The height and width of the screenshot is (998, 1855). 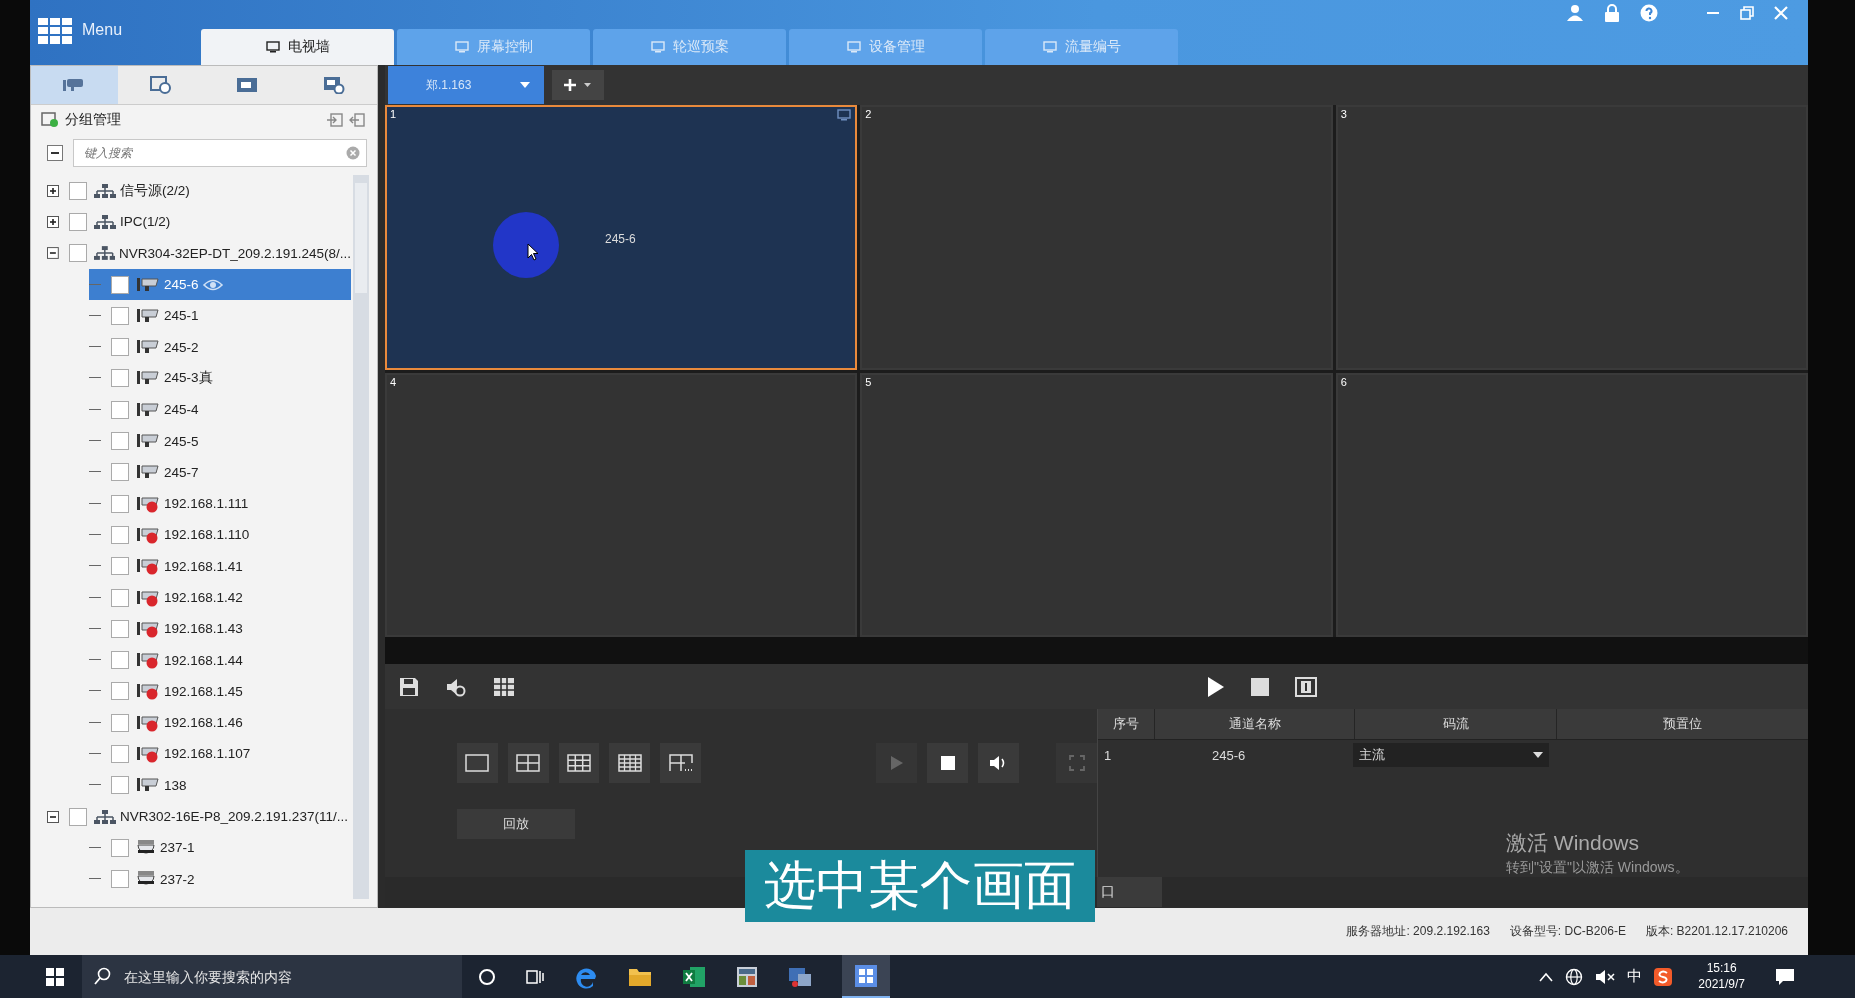 What do you see at coordinates (1451, 755) in the screenshot?
I see `stream-select: 主流` at bounding box center [1451, 755].